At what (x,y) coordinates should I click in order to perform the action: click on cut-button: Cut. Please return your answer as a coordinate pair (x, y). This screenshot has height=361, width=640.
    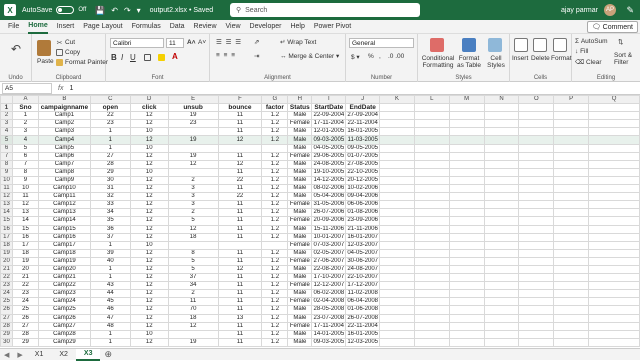
    Looking at the image, I should click on (70, 42).